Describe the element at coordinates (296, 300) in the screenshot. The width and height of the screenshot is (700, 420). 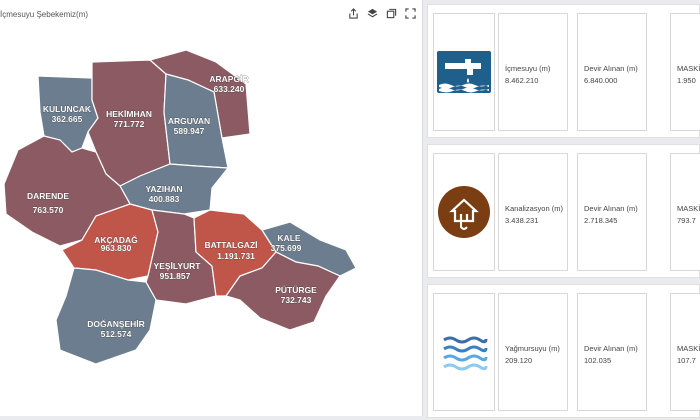
I see `district-value-puturge: 732.743` at that location.